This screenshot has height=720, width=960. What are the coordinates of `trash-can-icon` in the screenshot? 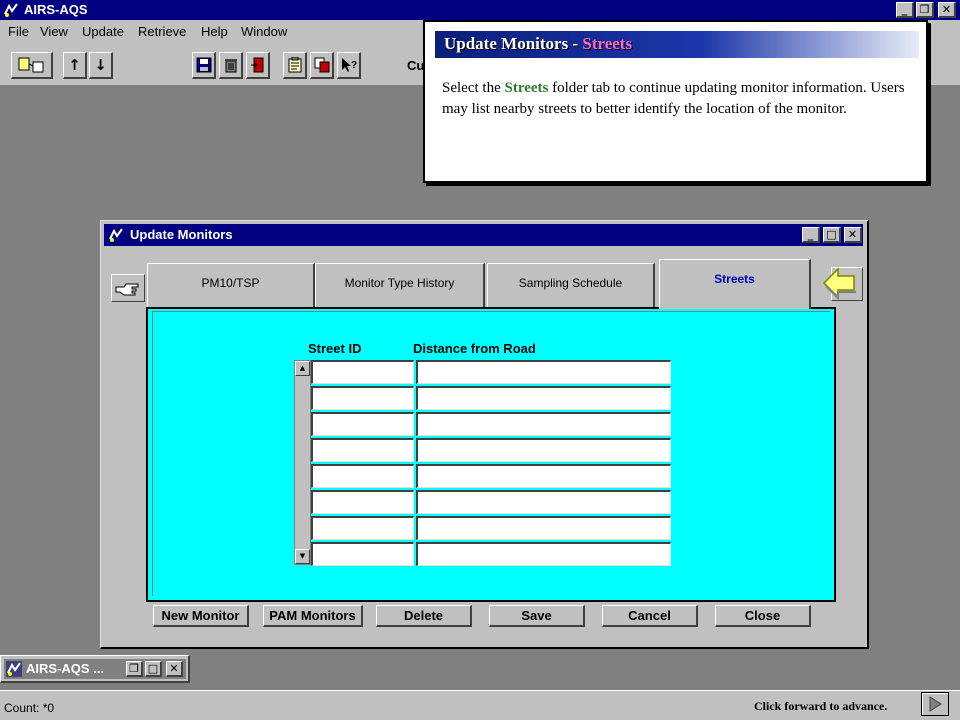 It's located at (230, 66).